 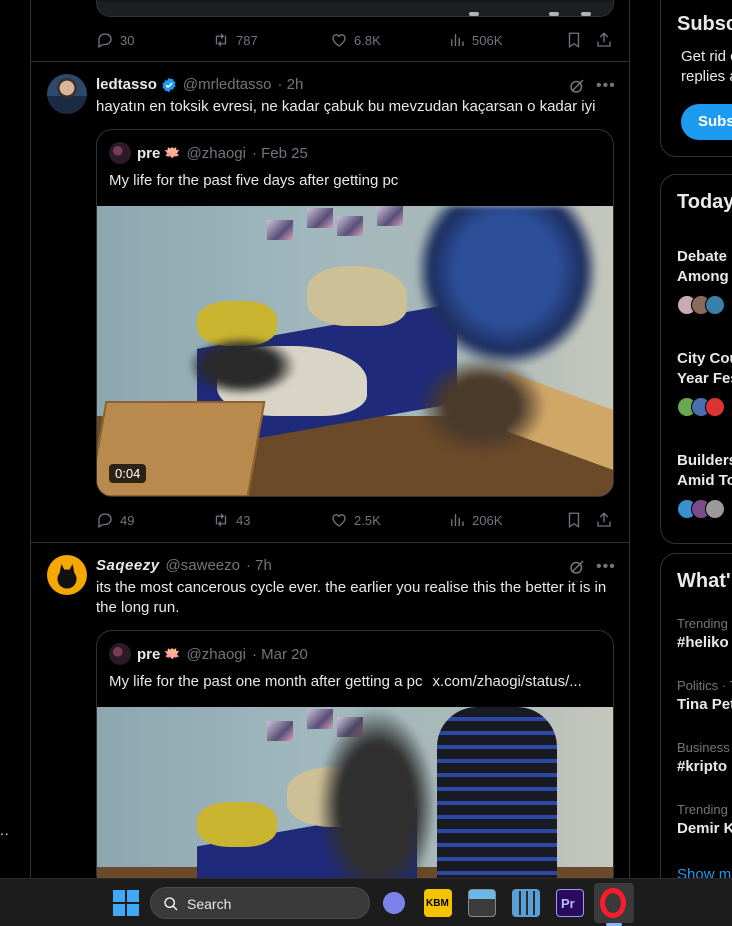 I want to click on video-controls-bar, so click(x=355, y=9).